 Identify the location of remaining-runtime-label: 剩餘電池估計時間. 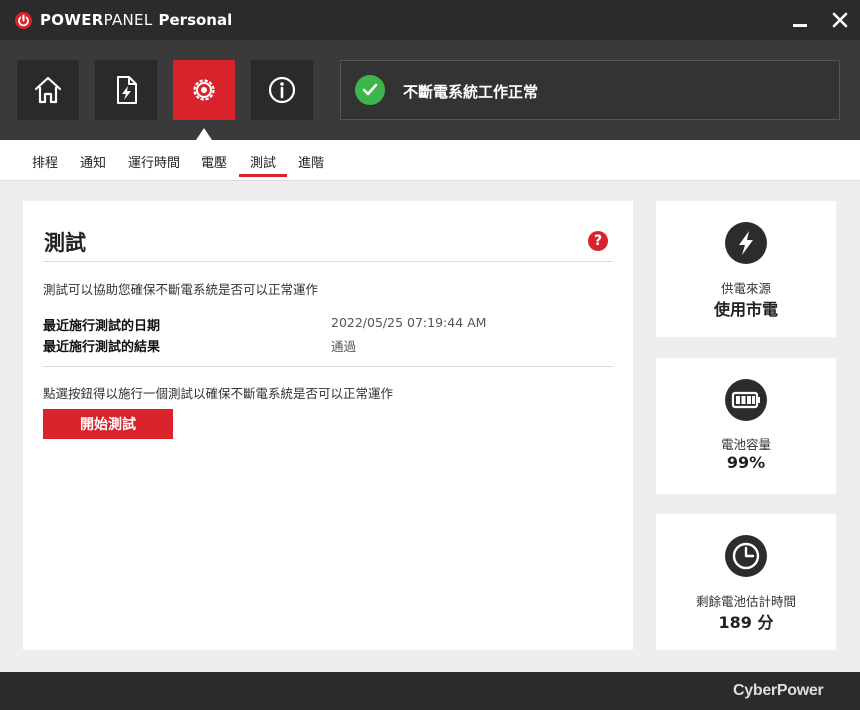
(745, 601).